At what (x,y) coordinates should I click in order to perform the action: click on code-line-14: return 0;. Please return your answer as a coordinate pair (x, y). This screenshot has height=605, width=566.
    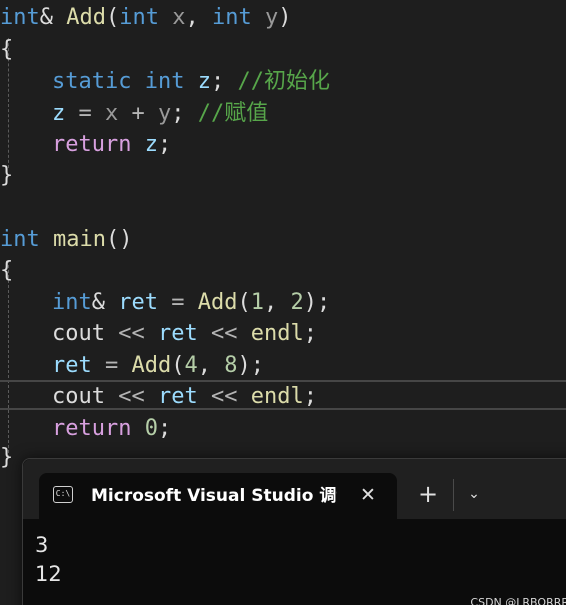
    Looking at the image, I should click on (85, 429).